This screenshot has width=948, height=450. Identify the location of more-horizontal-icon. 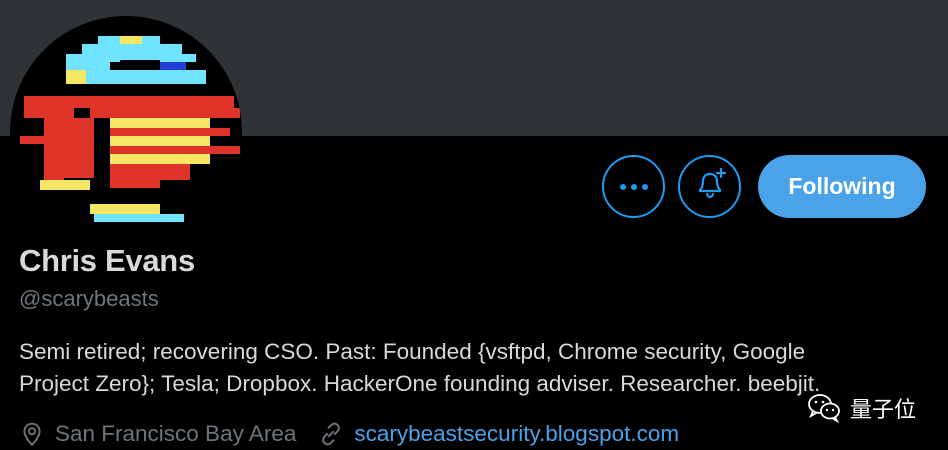
(634, 187).